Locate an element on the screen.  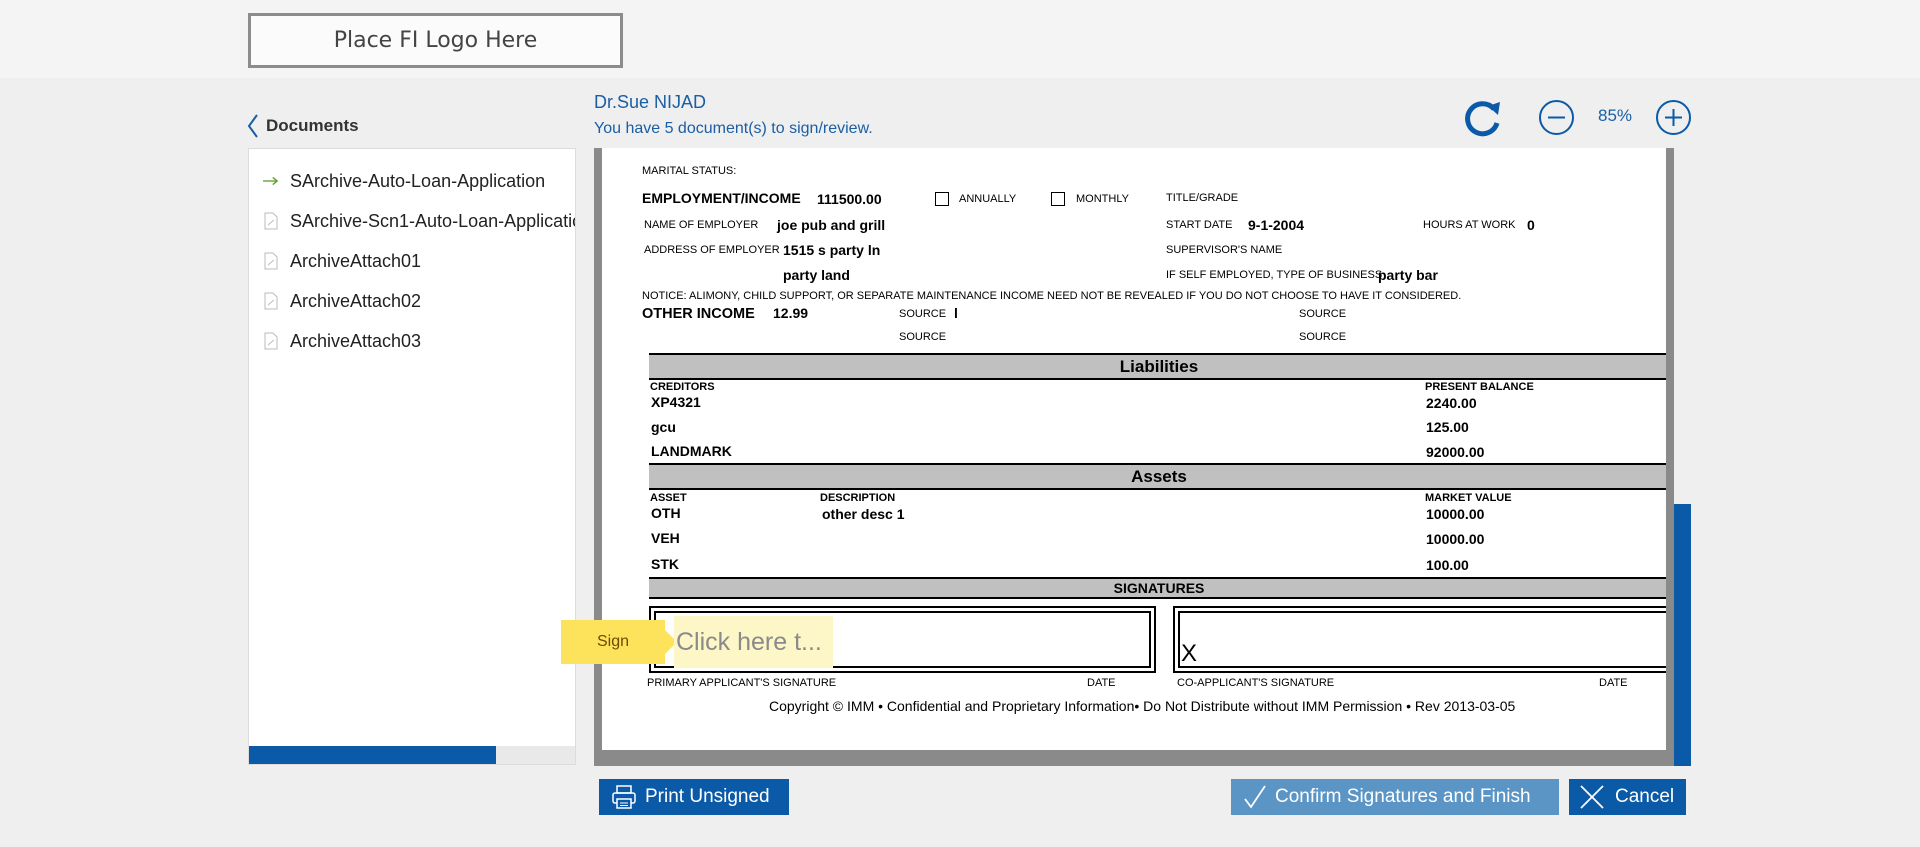
co-applicant-date-label: DATE is located at coordinates (1613, 683).